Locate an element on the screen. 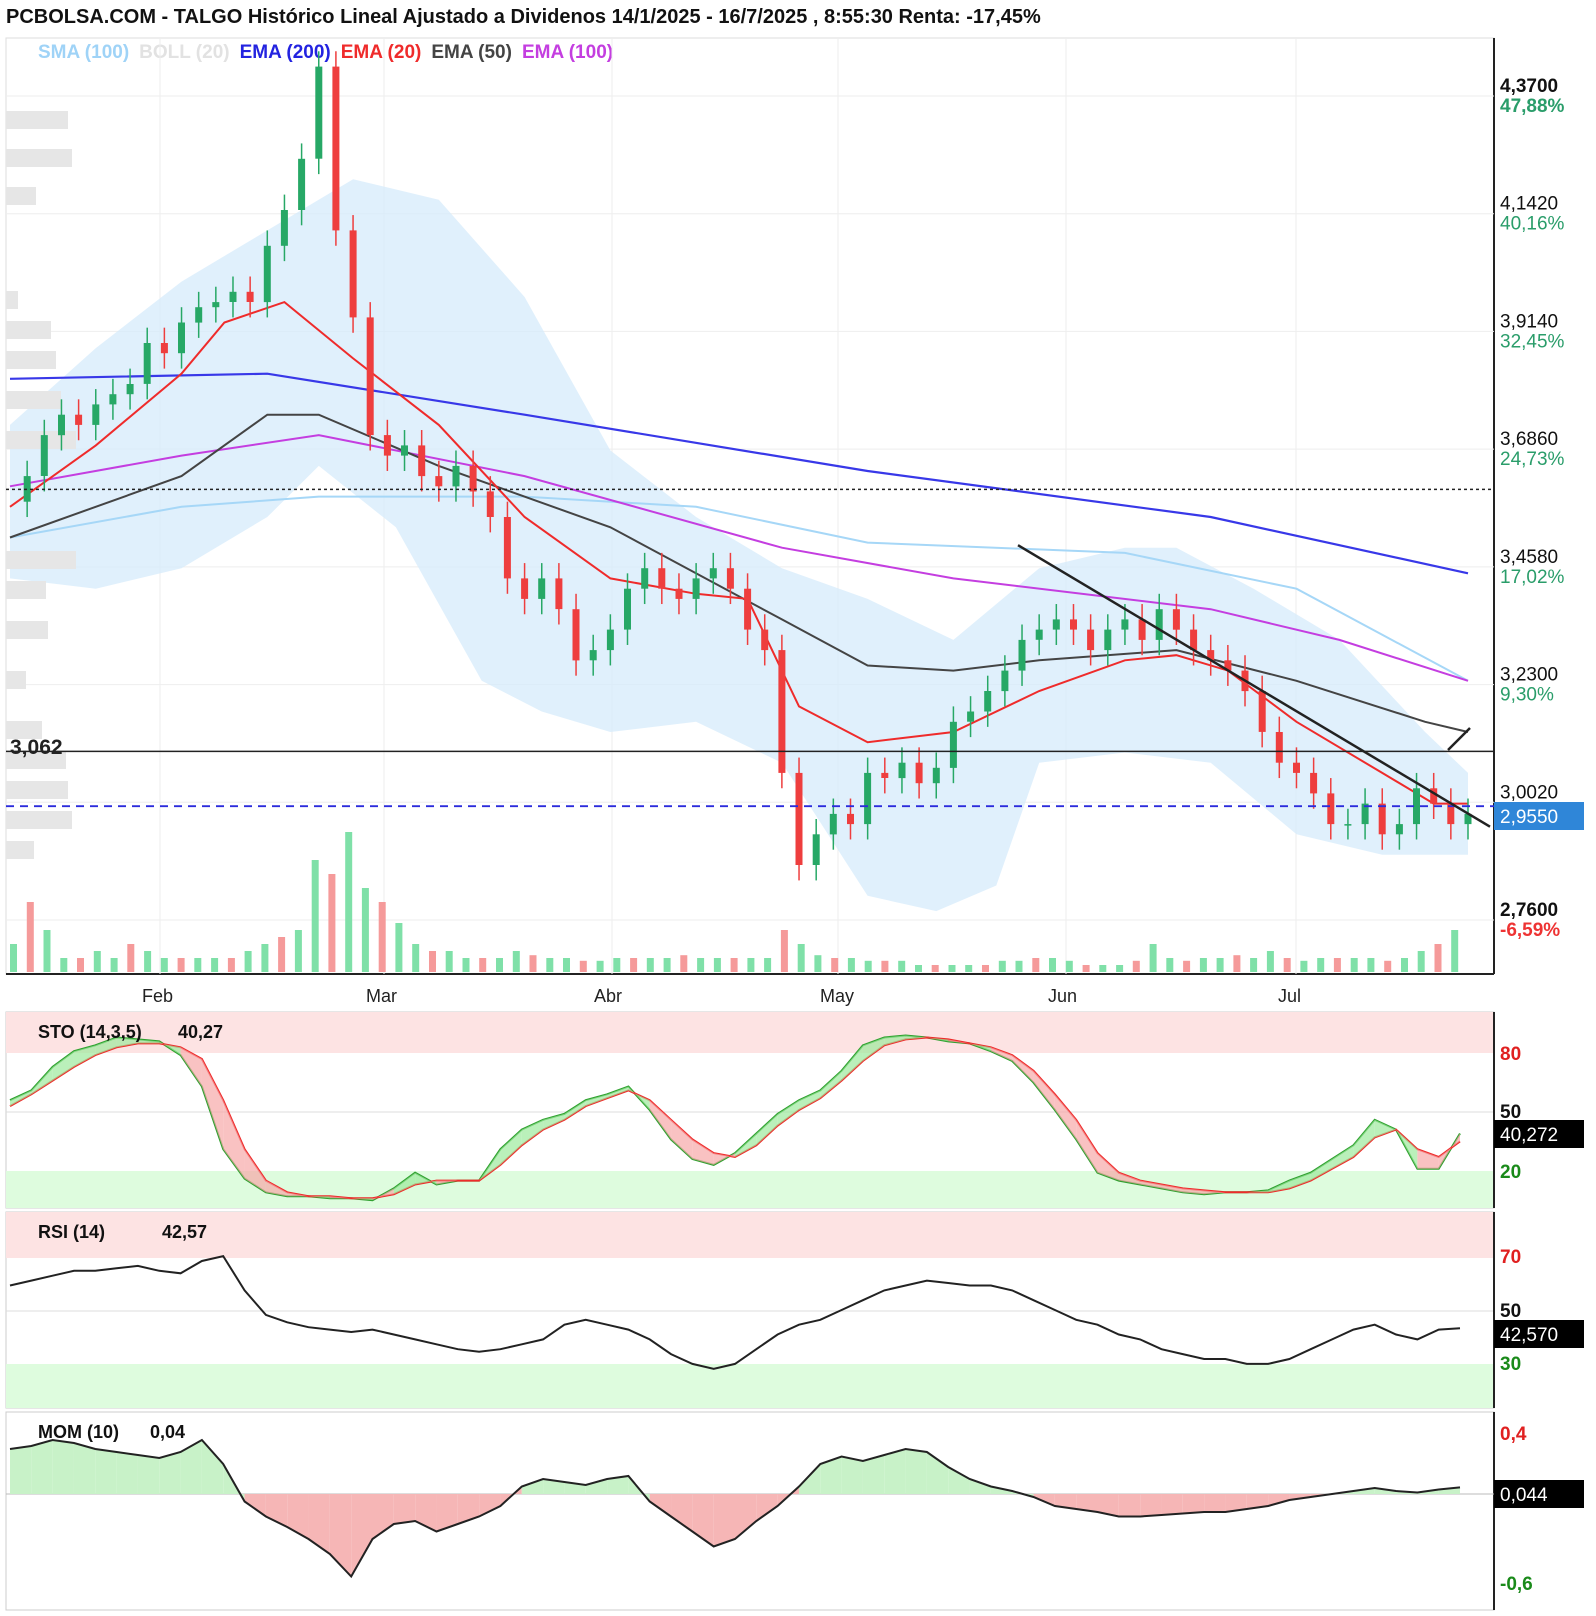  sto-value: 40,27 is located at coordinates (200, 1032).